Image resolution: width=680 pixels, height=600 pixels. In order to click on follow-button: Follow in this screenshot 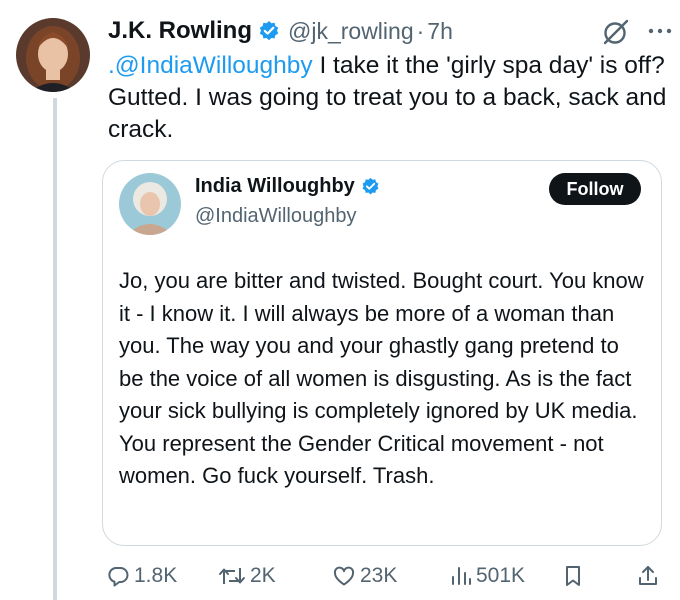, I will do `click(595, 189)`.